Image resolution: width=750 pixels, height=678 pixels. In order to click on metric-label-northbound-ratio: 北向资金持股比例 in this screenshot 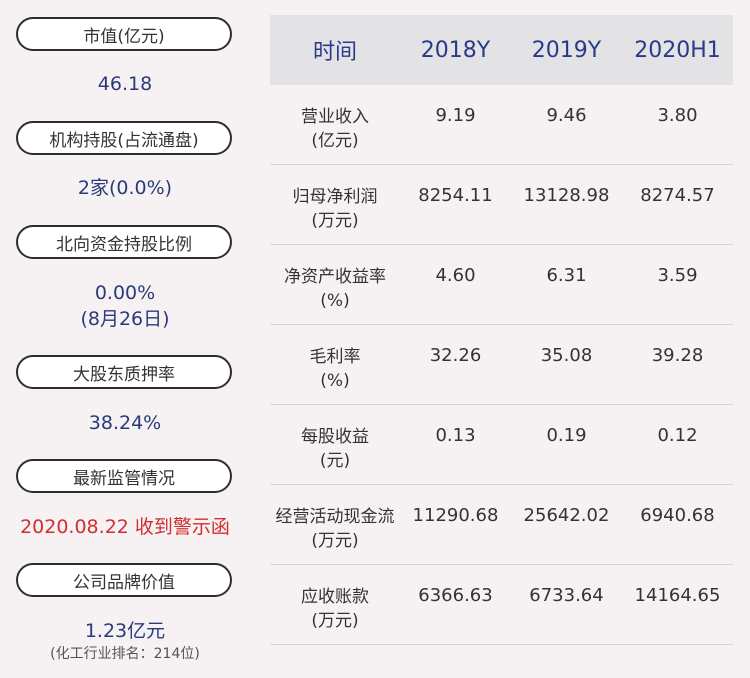, I will do `click(124, 242)`.